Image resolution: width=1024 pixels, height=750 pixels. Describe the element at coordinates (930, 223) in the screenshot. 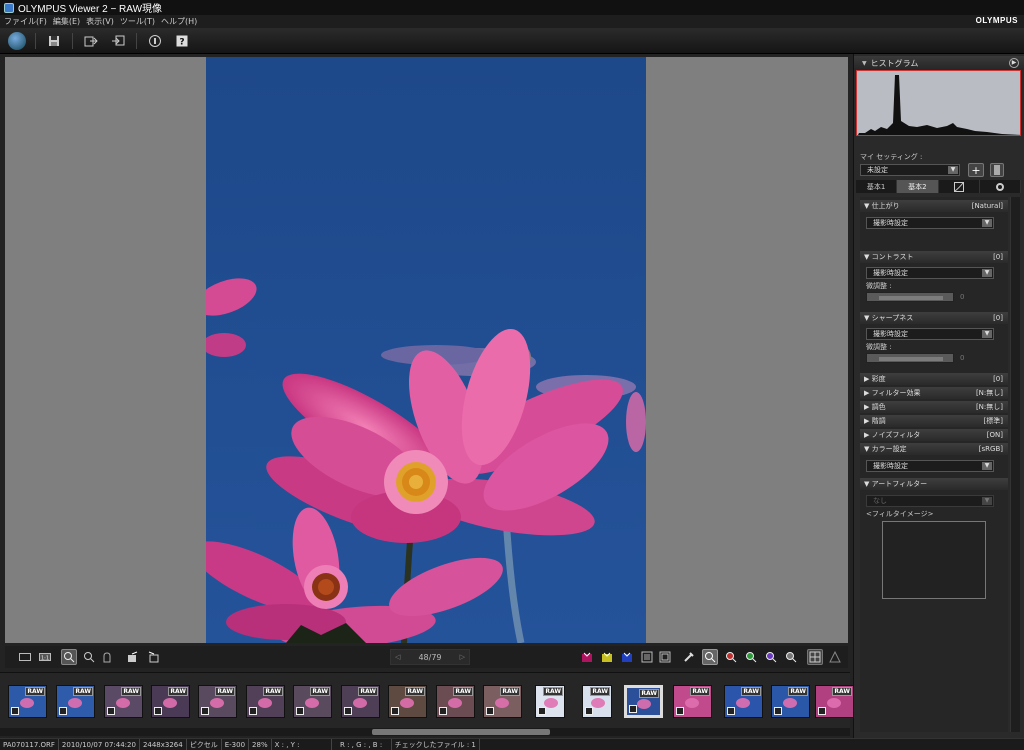

I see `finish-dropdown: 撮影時設定 ▼` at that location.